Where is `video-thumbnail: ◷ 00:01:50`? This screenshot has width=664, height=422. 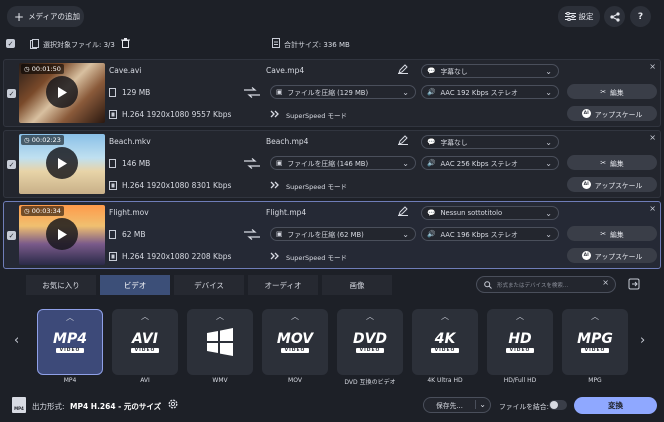
video-thumbnail: ◷ 00:01:50 is located at coordinates (62, 93).